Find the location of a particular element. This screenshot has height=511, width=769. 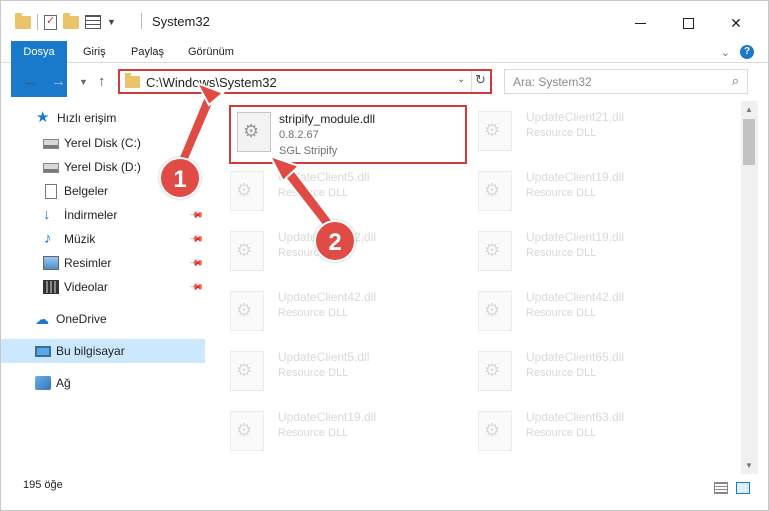

annotation-badge-1: 1 is located at coordinates (180, 178).